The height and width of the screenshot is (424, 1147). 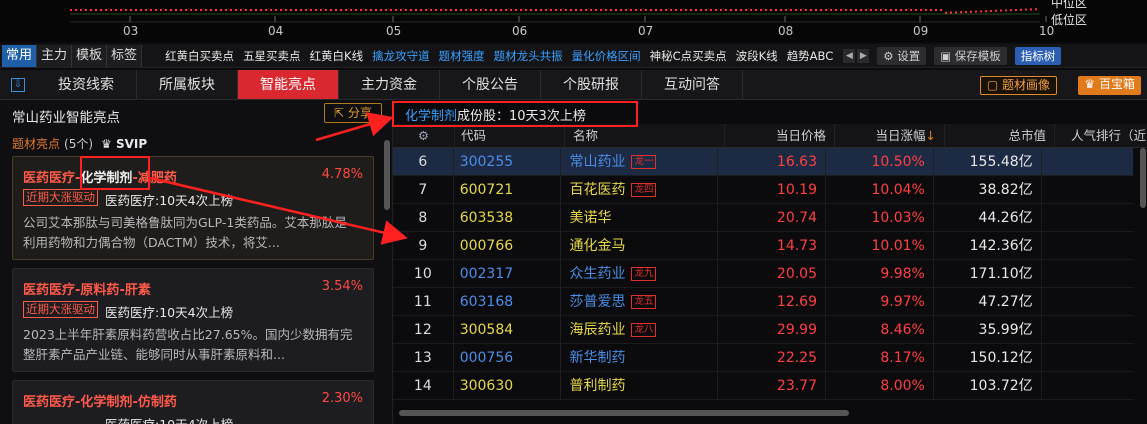 I want to click on arrow-to-title, so click(x=354, y=127).